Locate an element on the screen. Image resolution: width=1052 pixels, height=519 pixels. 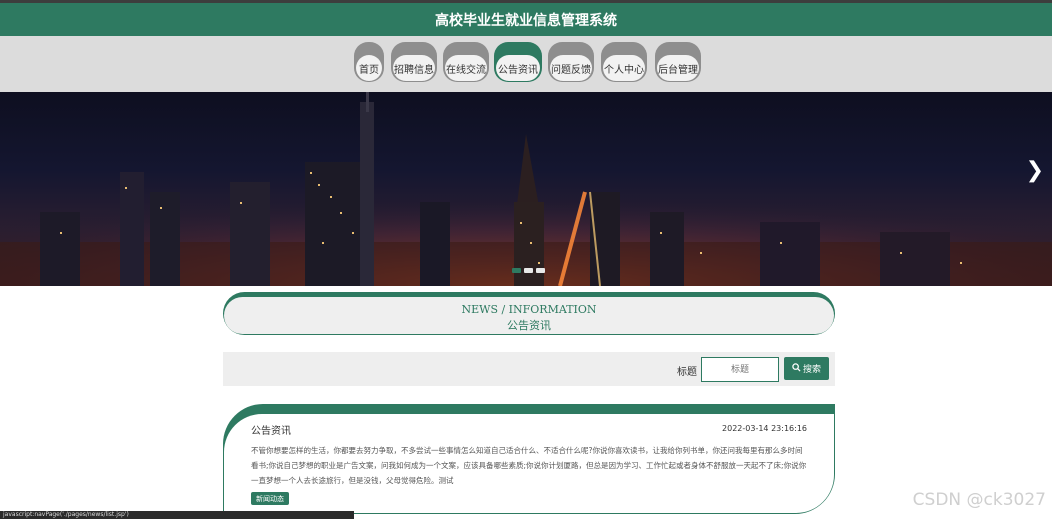
nav-item-label: 问题反馈 is located at coordinates (571, 68).